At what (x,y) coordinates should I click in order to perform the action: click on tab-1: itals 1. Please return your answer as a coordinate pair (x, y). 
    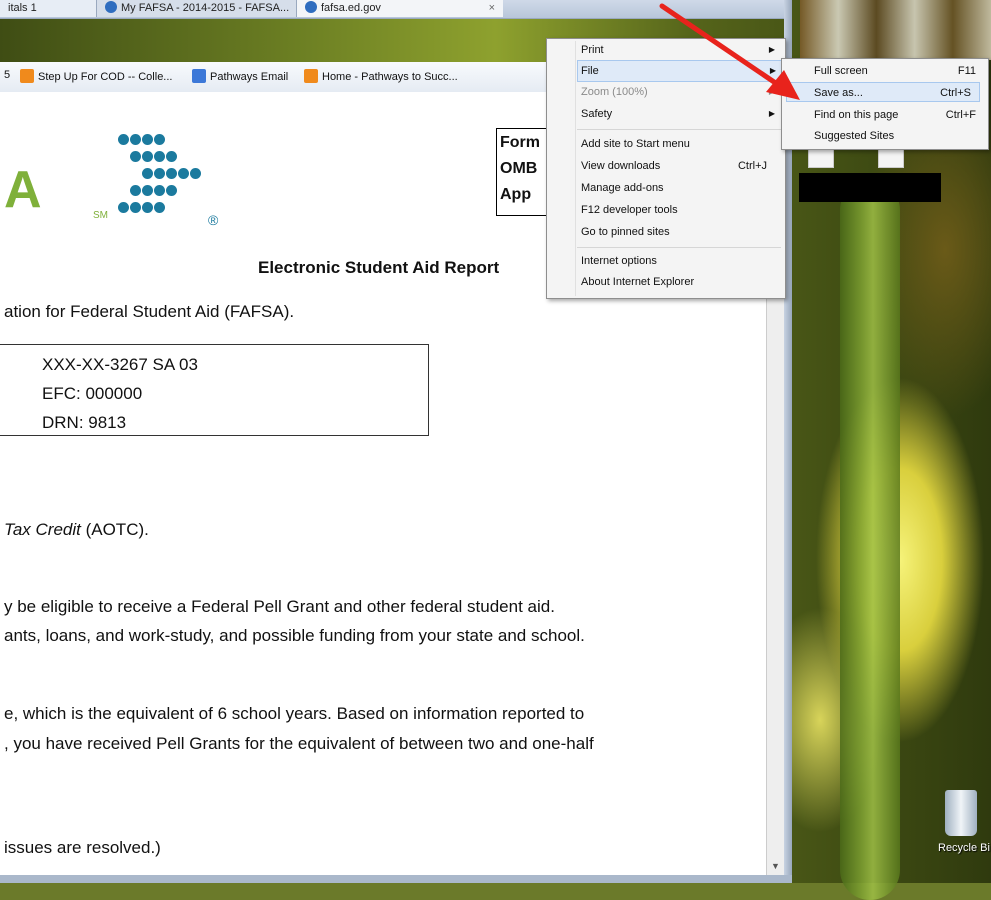
    Looking at the image, I should click on (52, 8).